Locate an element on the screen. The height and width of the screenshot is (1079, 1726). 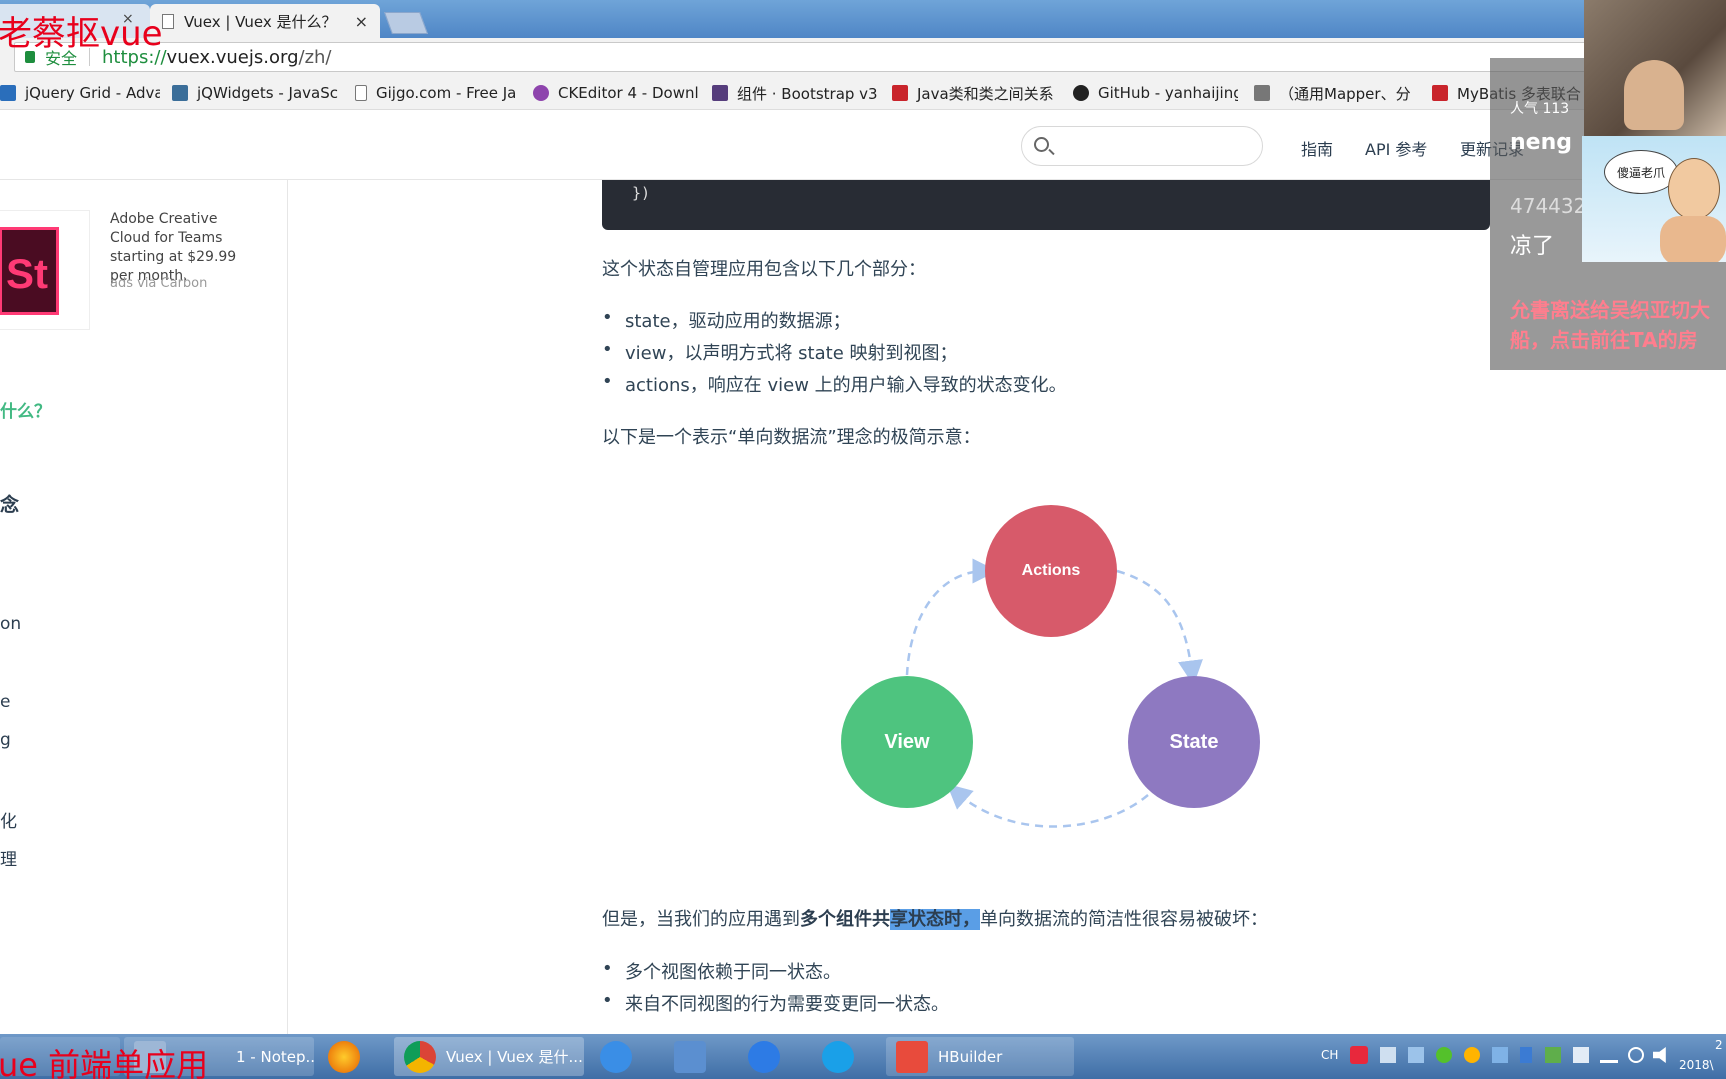
bookmark-mapper: （通用Mapper、分 is located at coordinates (1334, 93).